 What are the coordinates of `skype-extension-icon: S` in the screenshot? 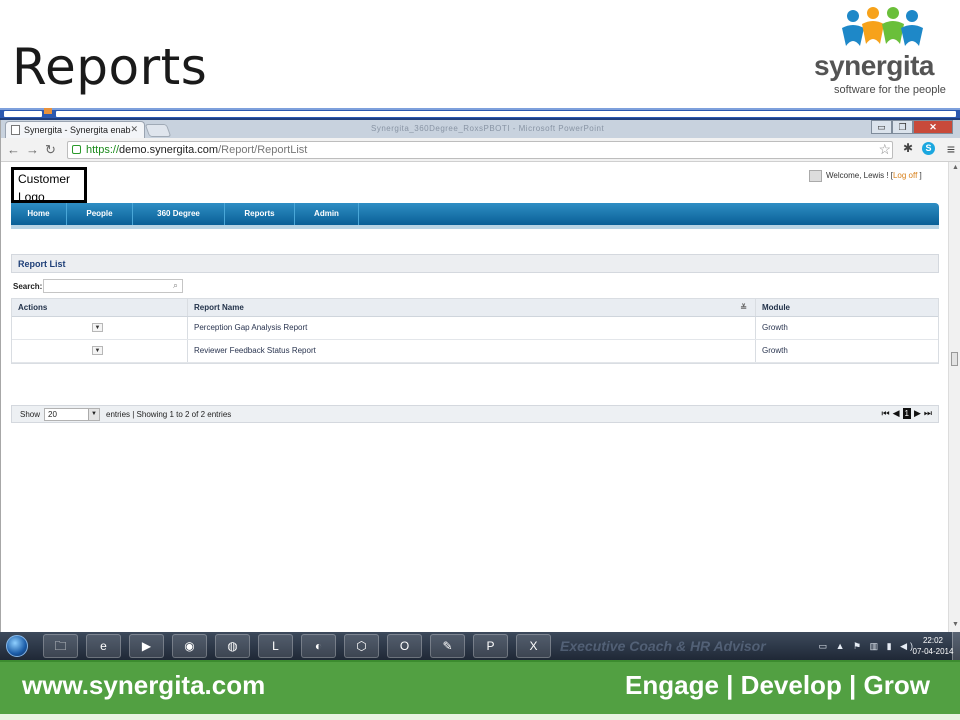 It's located at (928, 148).